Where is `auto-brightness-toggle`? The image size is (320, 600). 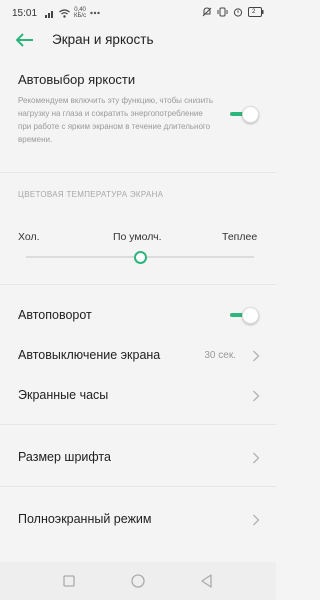 auto-brightness-toggle is located at coordinates (244, 114).